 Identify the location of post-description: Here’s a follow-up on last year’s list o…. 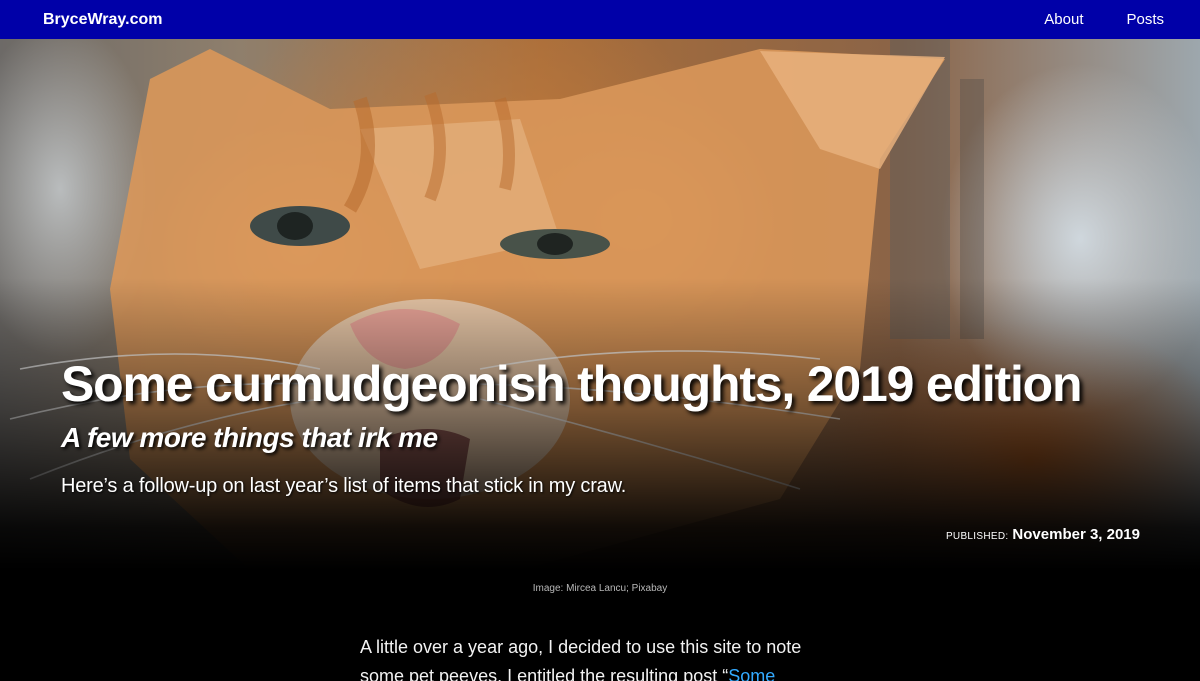
(344, 486).